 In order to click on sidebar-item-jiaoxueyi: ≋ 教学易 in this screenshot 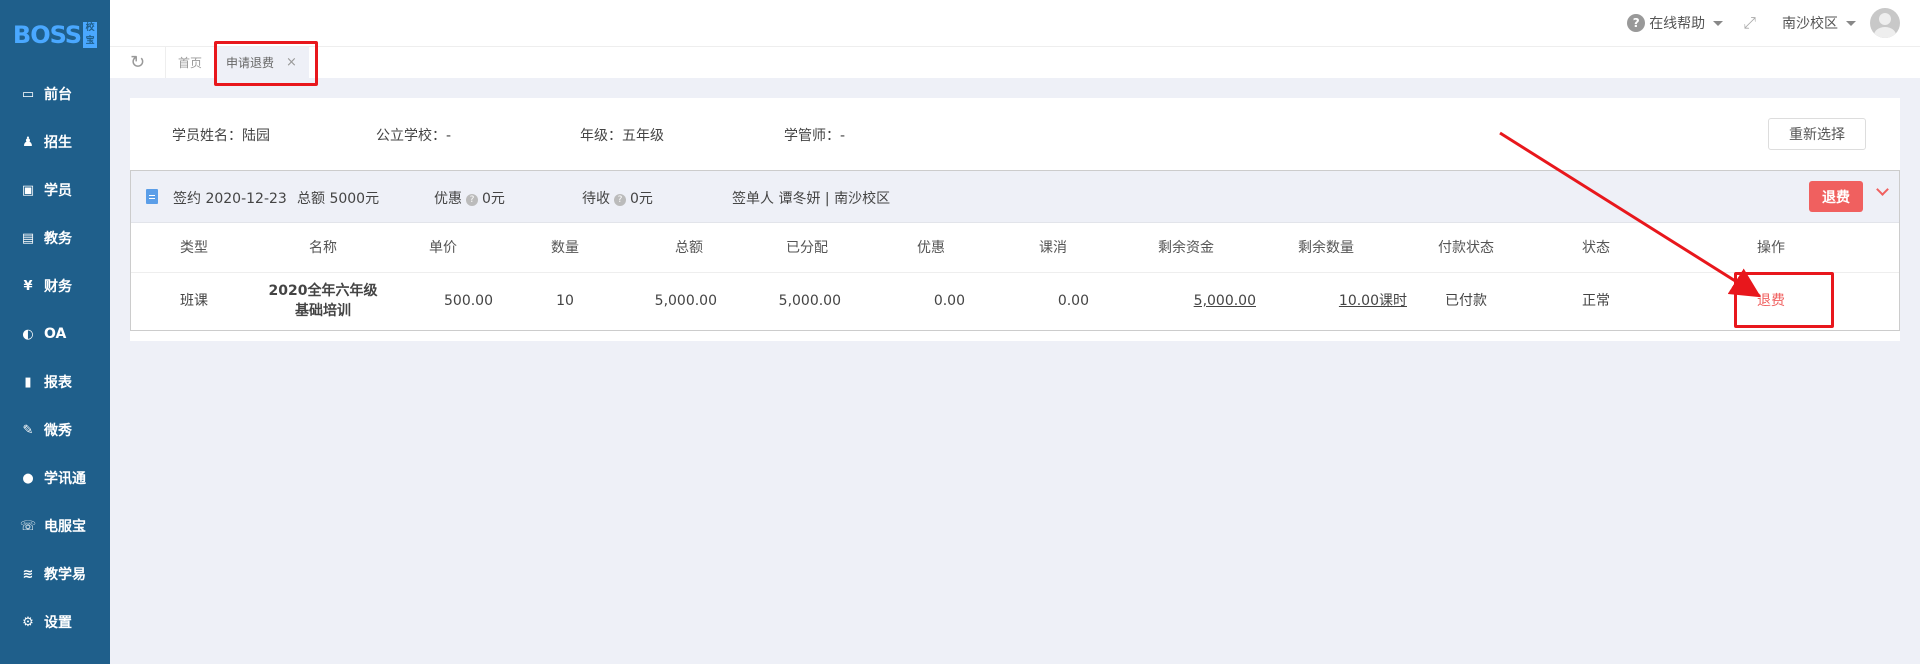, I will do `click(55, 574)`.